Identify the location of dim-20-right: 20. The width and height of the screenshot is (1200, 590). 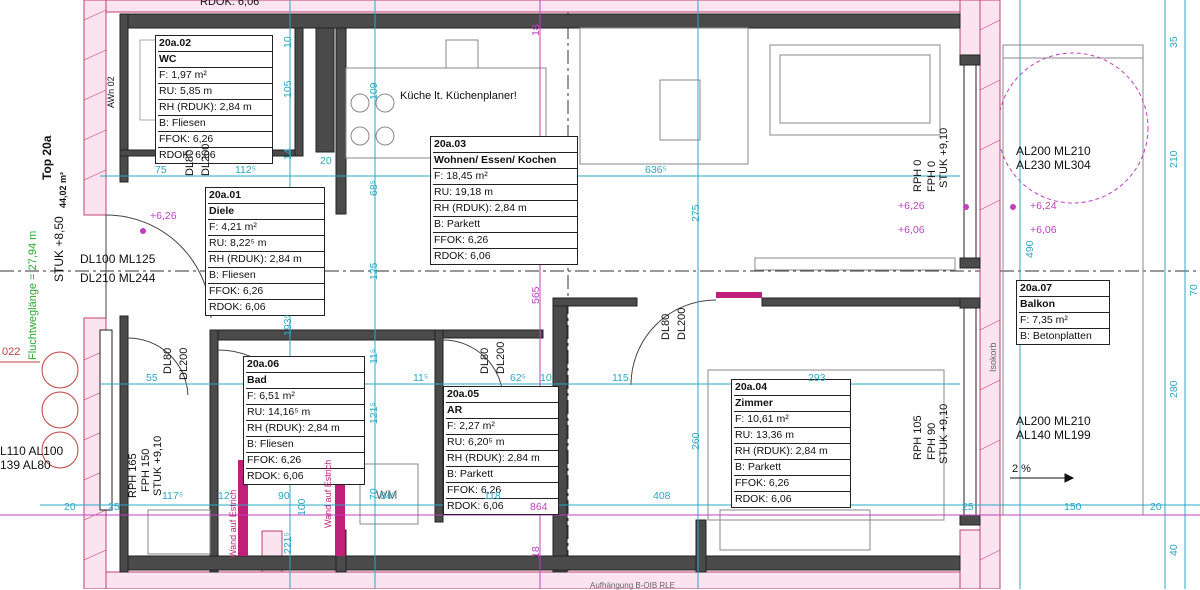
(1156, 507).